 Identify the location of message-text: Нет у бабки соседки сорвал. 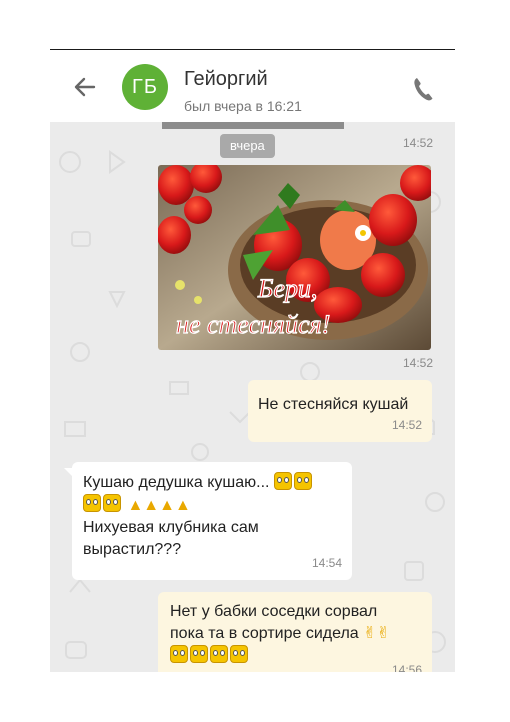
(274, 611).